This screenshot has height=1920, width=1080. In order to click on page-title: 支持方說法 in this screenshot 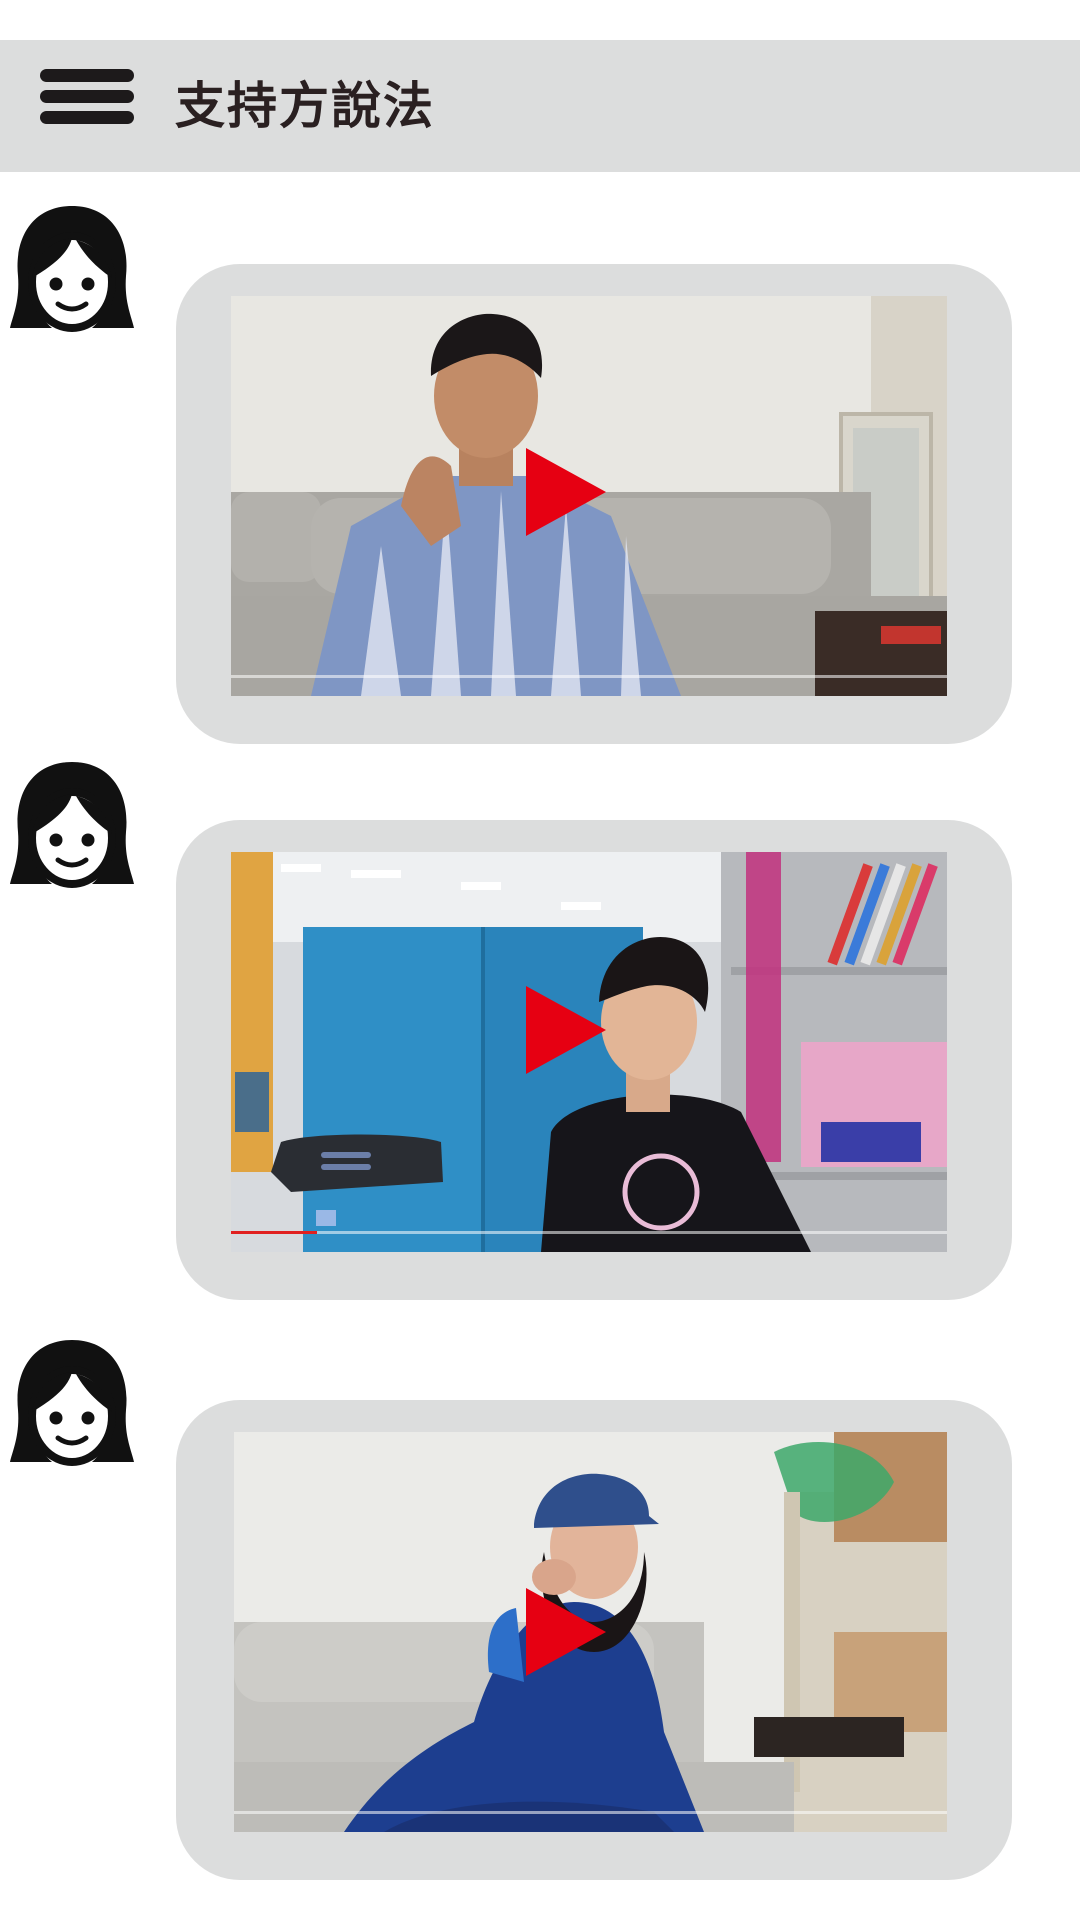, I will do `click(305, 106)`.